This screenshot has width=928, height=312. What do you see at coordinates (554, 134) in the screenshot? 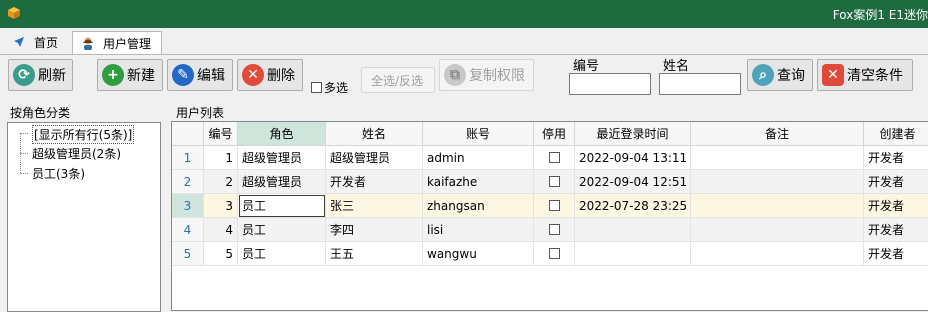
I see `column-header: 停用` at bounding box center [554, 134].